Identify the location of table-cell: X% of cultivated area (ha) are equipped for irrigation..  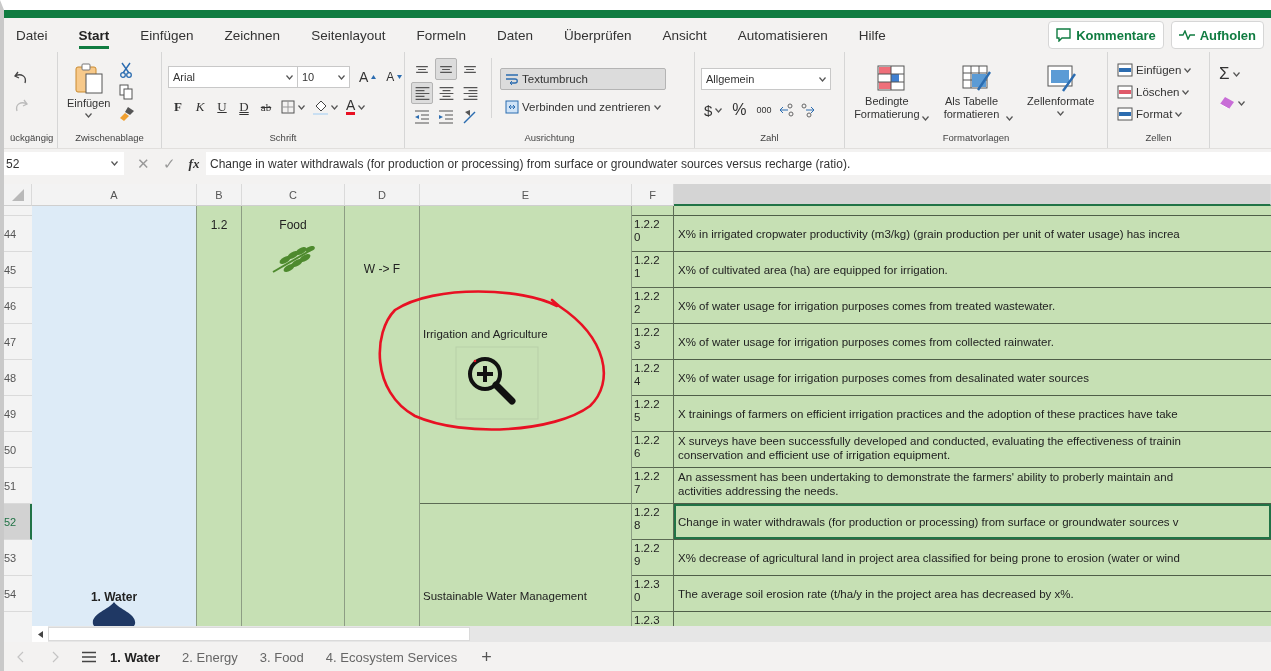
(972, 270).